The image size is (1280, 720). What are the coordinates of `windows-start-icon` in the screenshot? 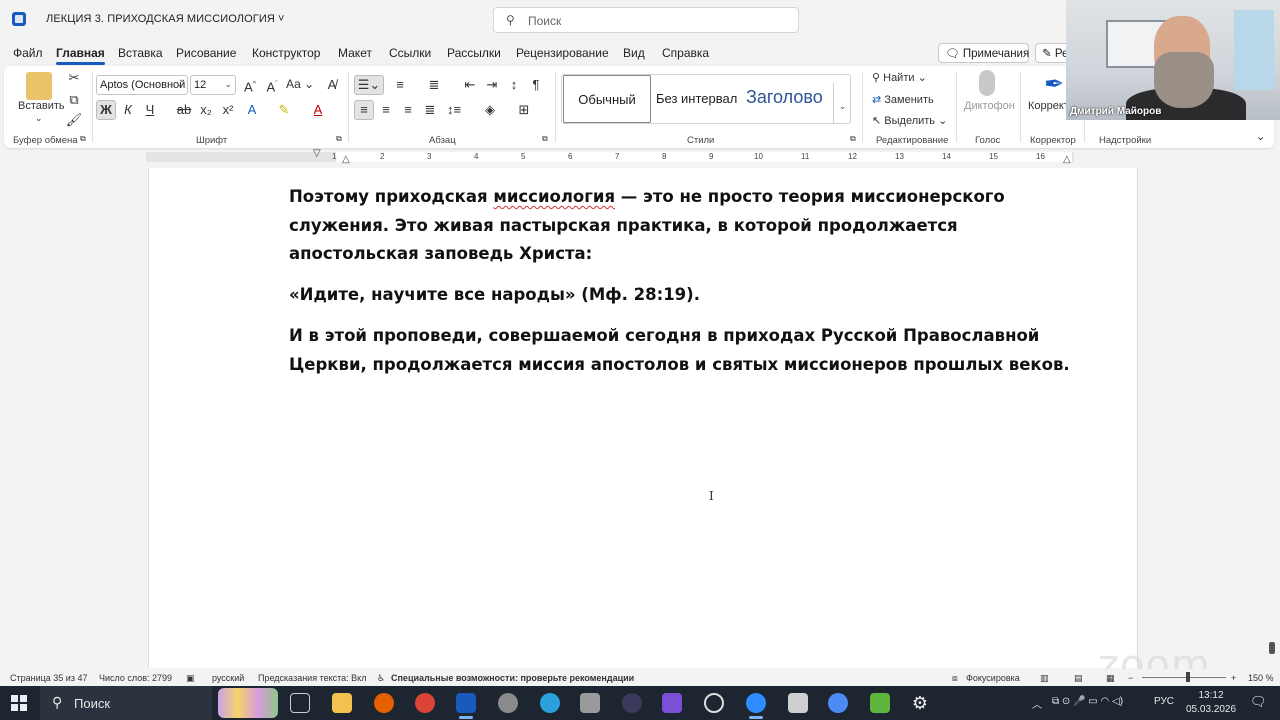 It's located at (19, 703).